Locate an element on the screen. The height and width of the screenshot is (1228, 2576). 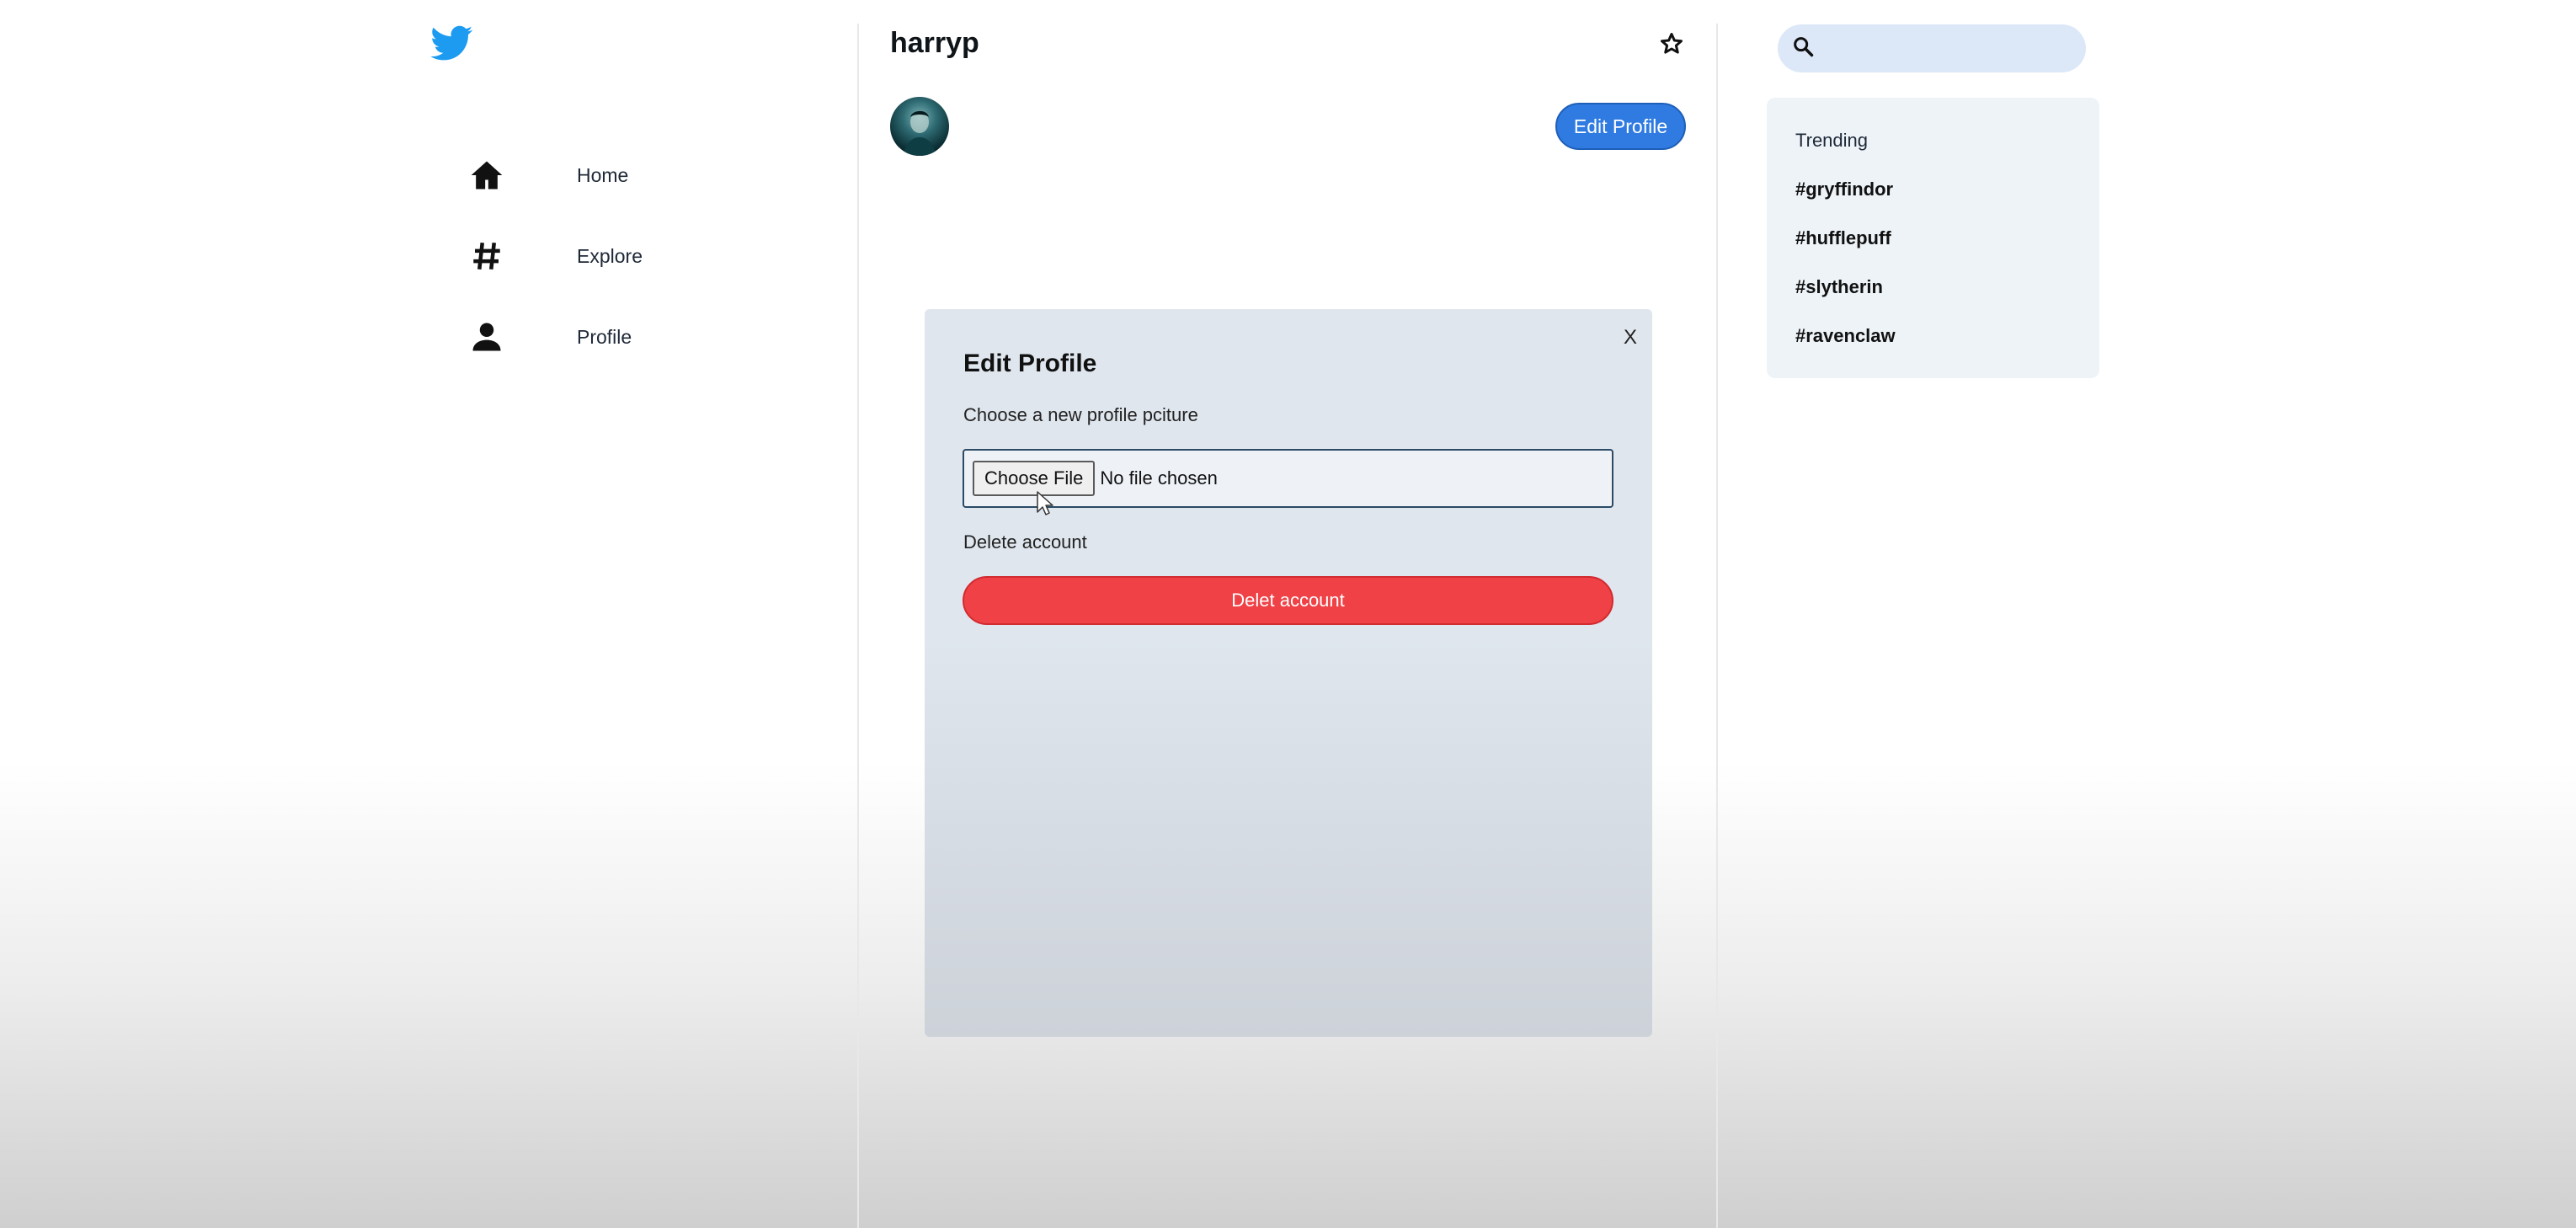
sidebar-item-label: Explore is located at coordinates (610, 255).